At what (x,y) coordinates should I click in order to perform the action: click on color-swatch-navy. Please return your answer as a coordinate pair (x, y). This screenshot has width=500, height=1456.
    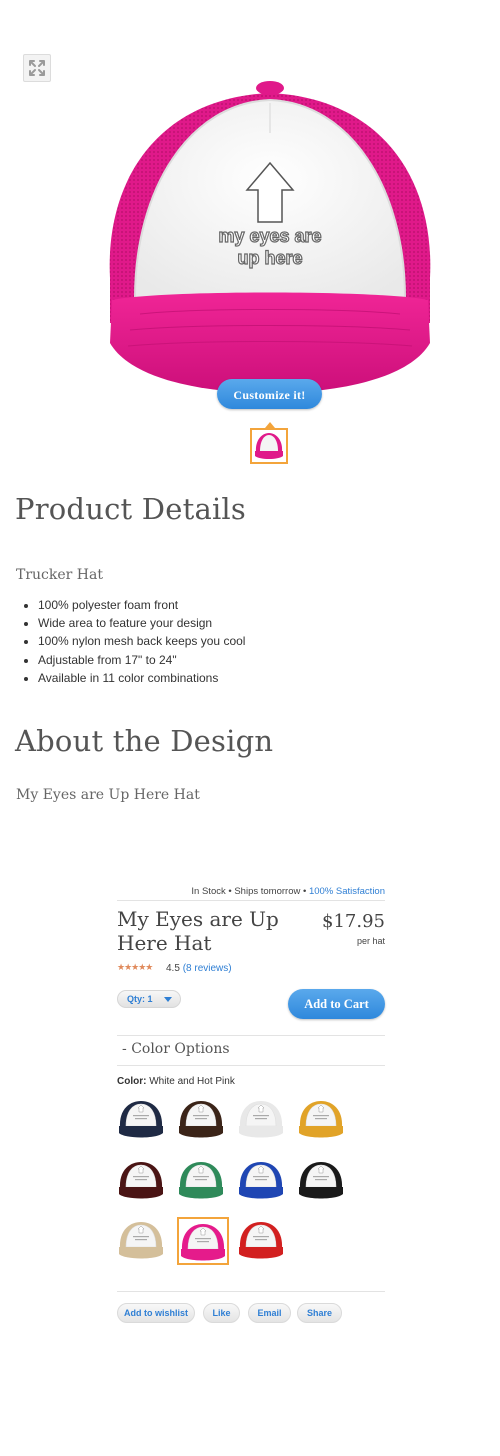
    Looking at the image, I should click on (143, 1120).